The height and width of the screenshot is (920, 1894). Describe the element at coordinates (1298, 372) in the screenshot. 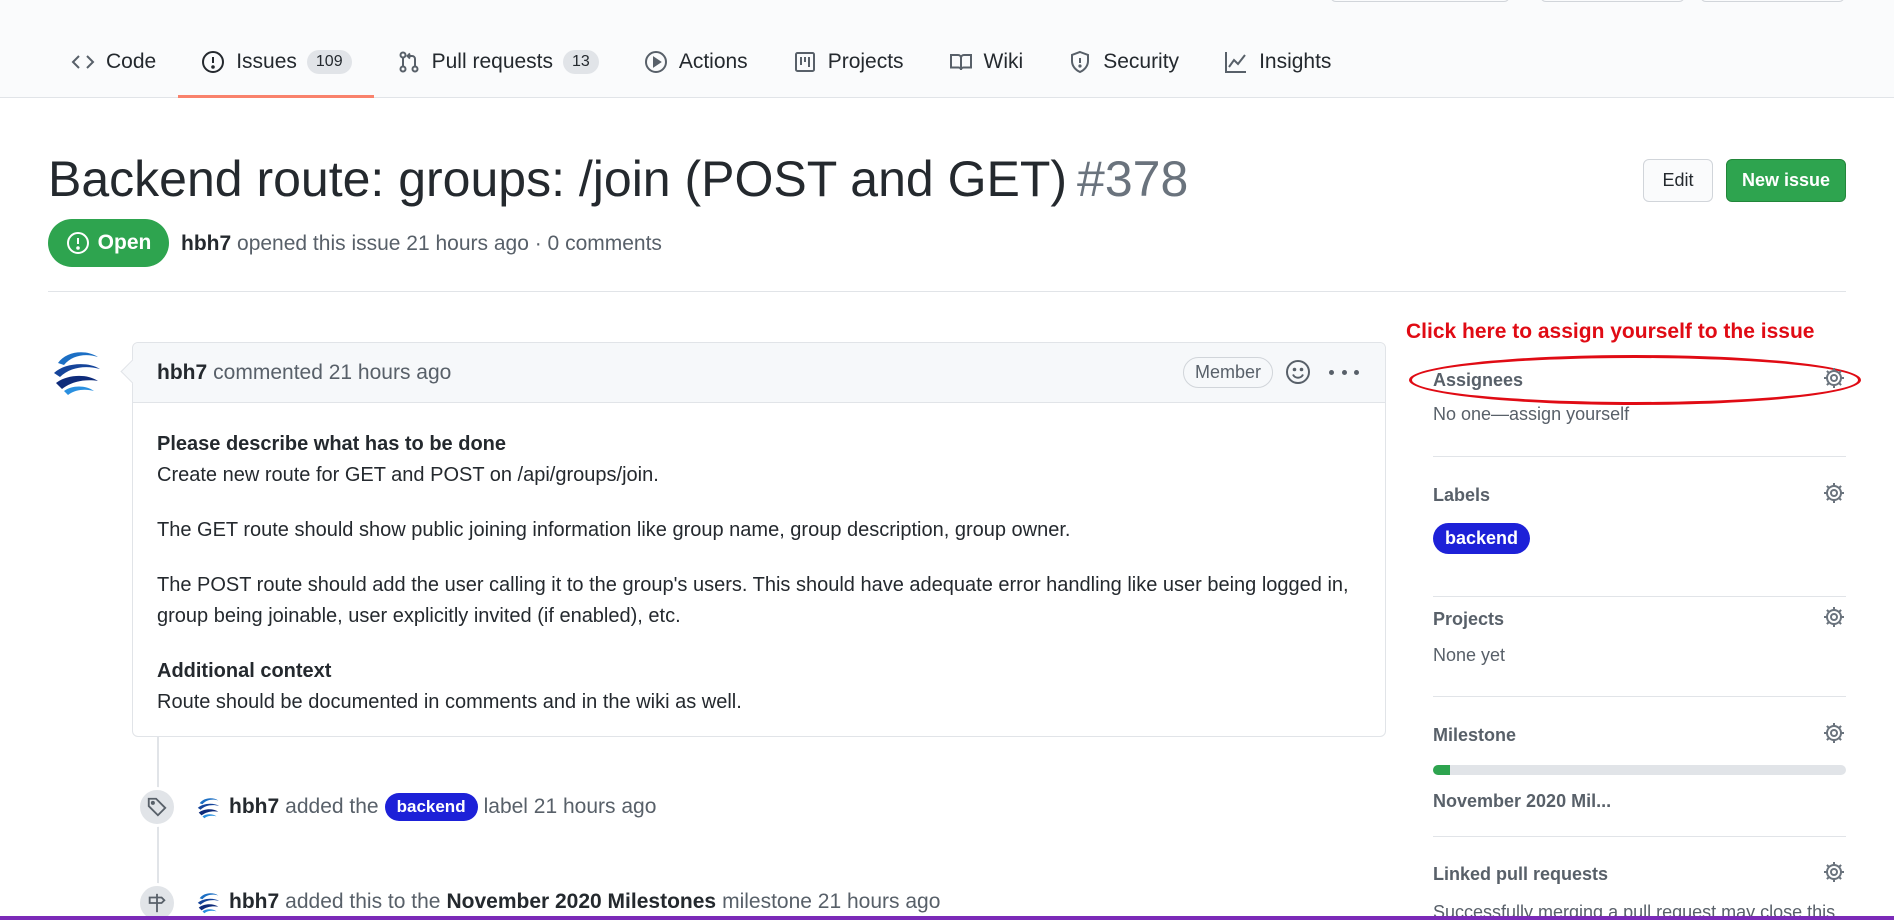

I see `smiley-icon` at that location.